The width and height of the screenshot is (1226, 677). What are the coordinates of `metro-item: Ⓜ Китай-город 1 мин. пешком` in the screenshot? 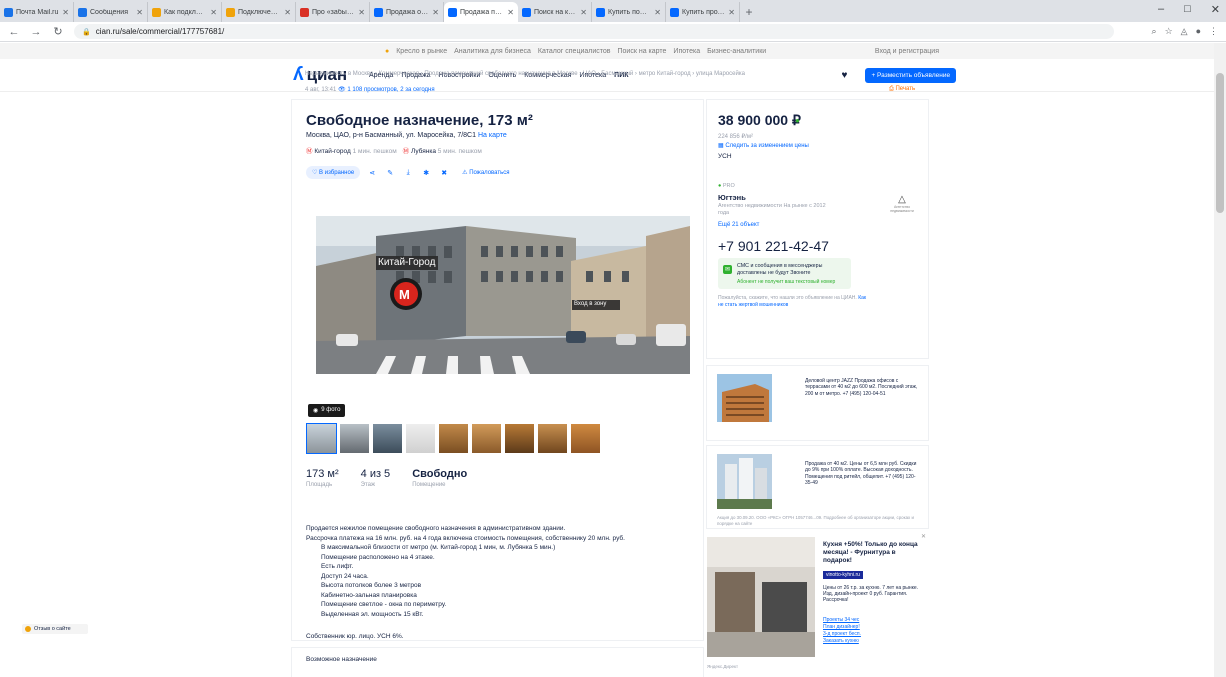 It's located at (351, 150).